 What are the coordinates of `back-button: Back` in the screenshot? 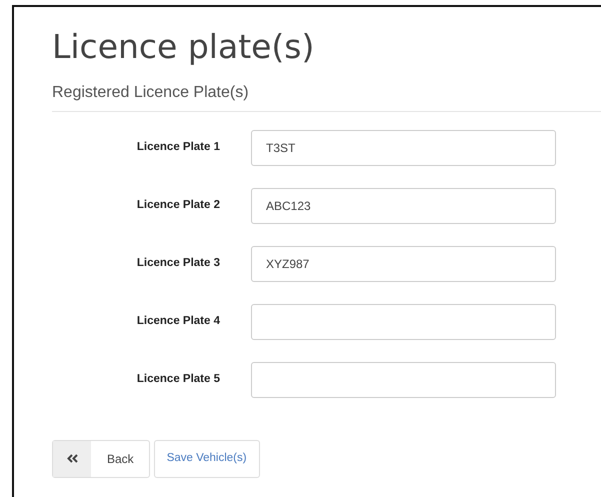 It's located at (101, 459).